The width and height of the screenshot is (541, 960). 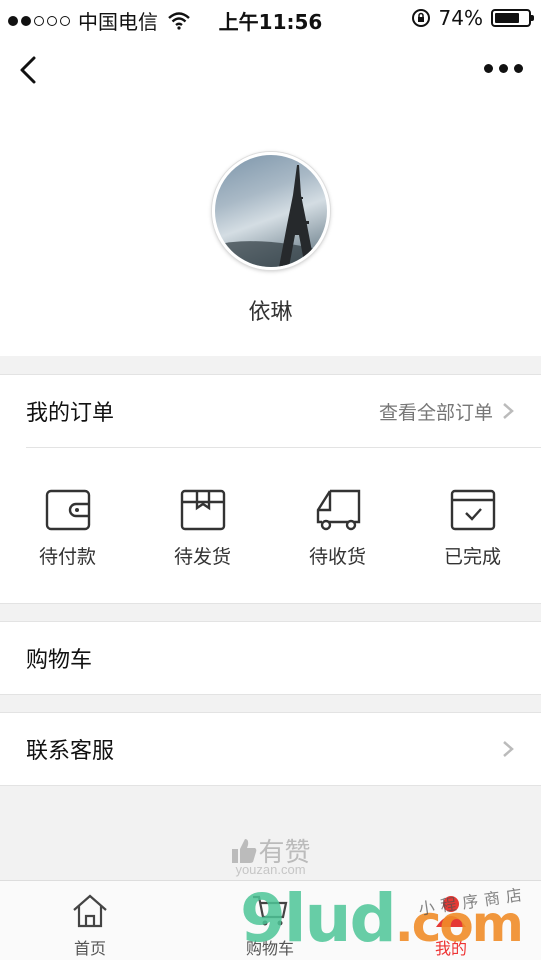 What do you see at coordinates (270, 833) in the screenshot?
I see `footer: 有赞 youzan.com` at bounding box center [270, 833].